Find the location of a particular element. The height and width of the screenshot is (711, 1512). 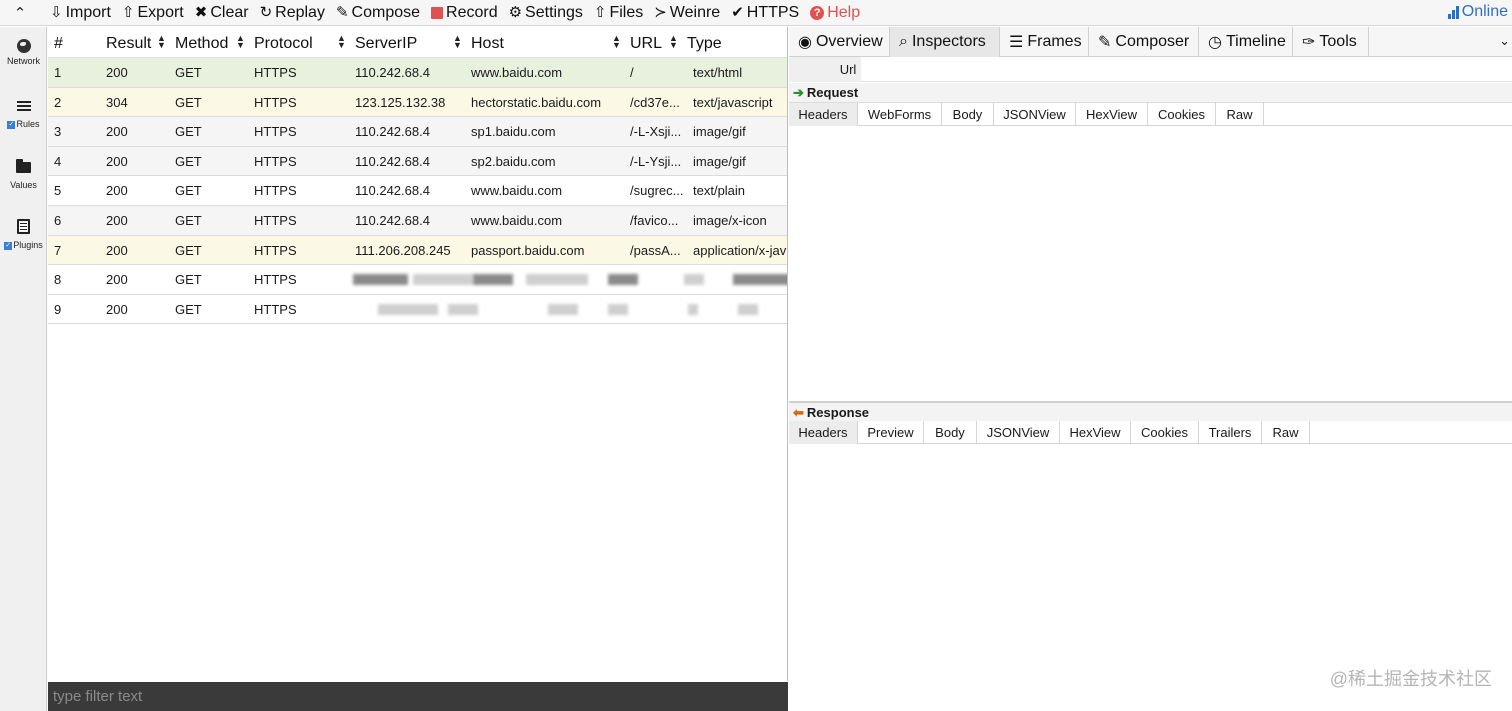

tab-inspectors: ⌕ Inspectors is located at coordinates (945, 42).